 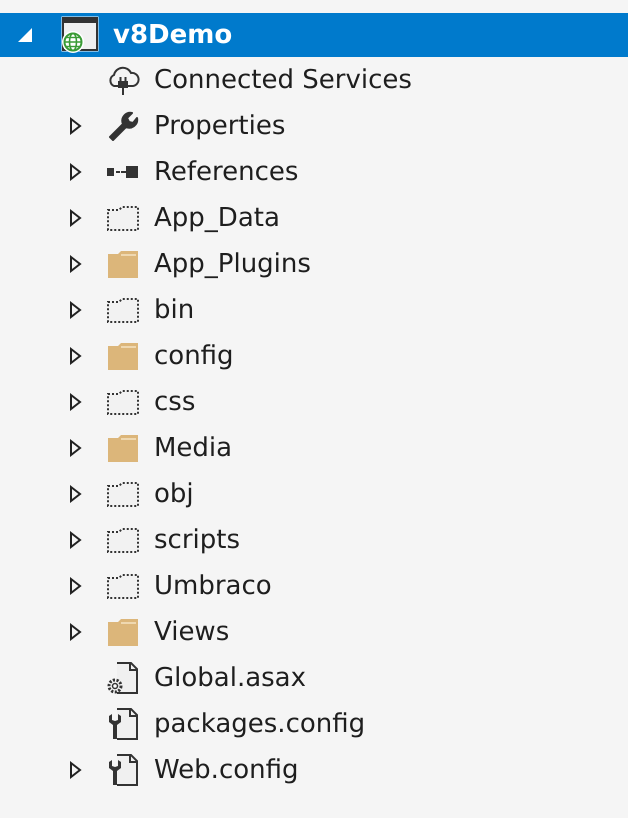 What do you see at coordinates (260, 724) in the screenshot?
I see `tree-item: packages.config` at bounding box center [260, 724].